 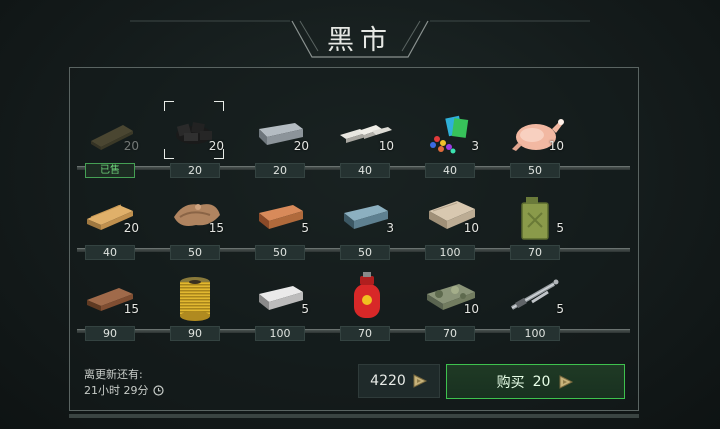 I want to click on clock-icon, so click(x=158, y=390).